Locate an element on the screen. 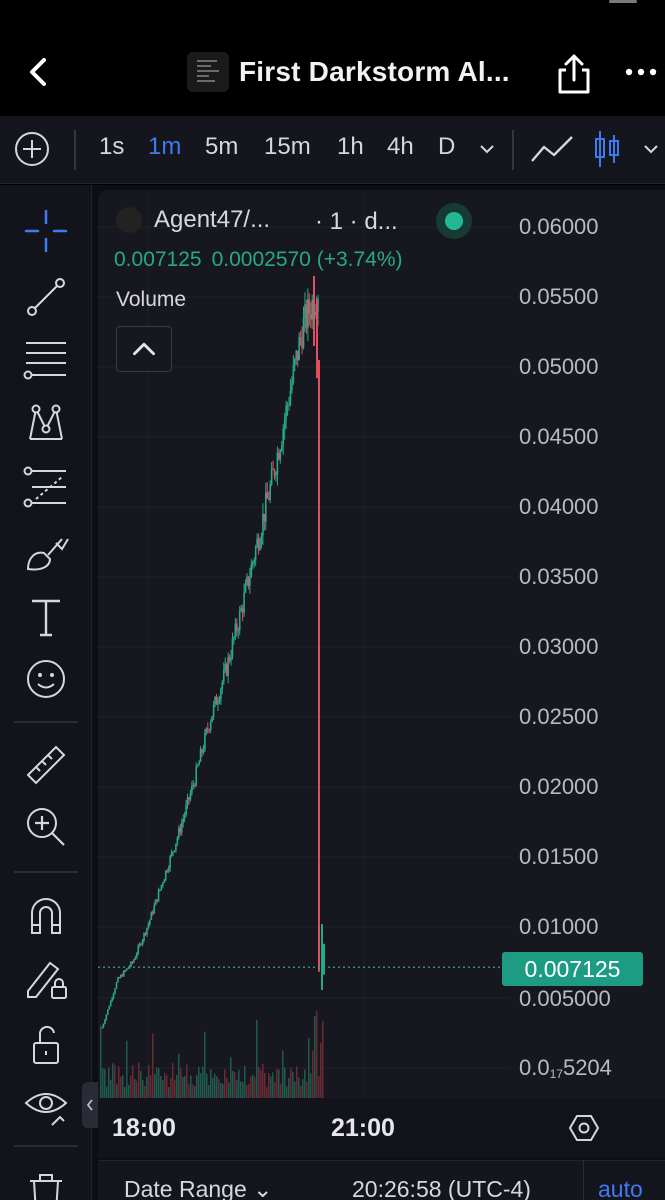 Image resolution: width=665 pixels, height=1200 pixels. chevron-left-icon is located at coordinates (38, 72).